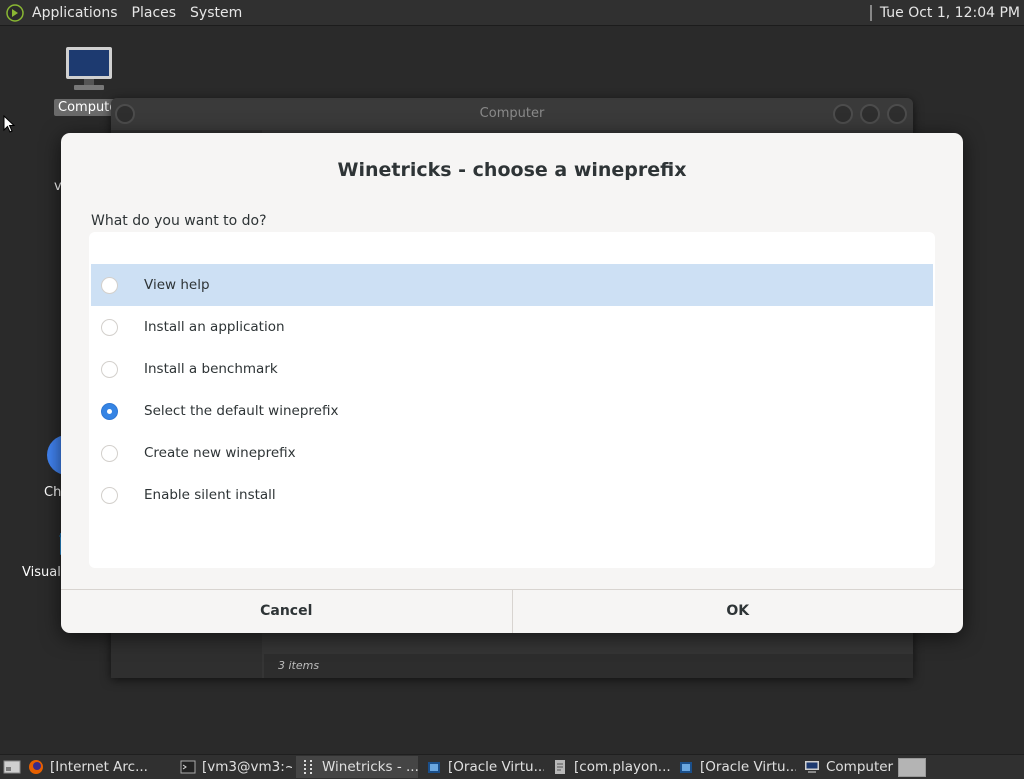 This screenshot has height=779, width=1024. What do you see at coordinates (125, 114) in the screenshot?
I see `window-menu-button` at bounding box center [125, 114].